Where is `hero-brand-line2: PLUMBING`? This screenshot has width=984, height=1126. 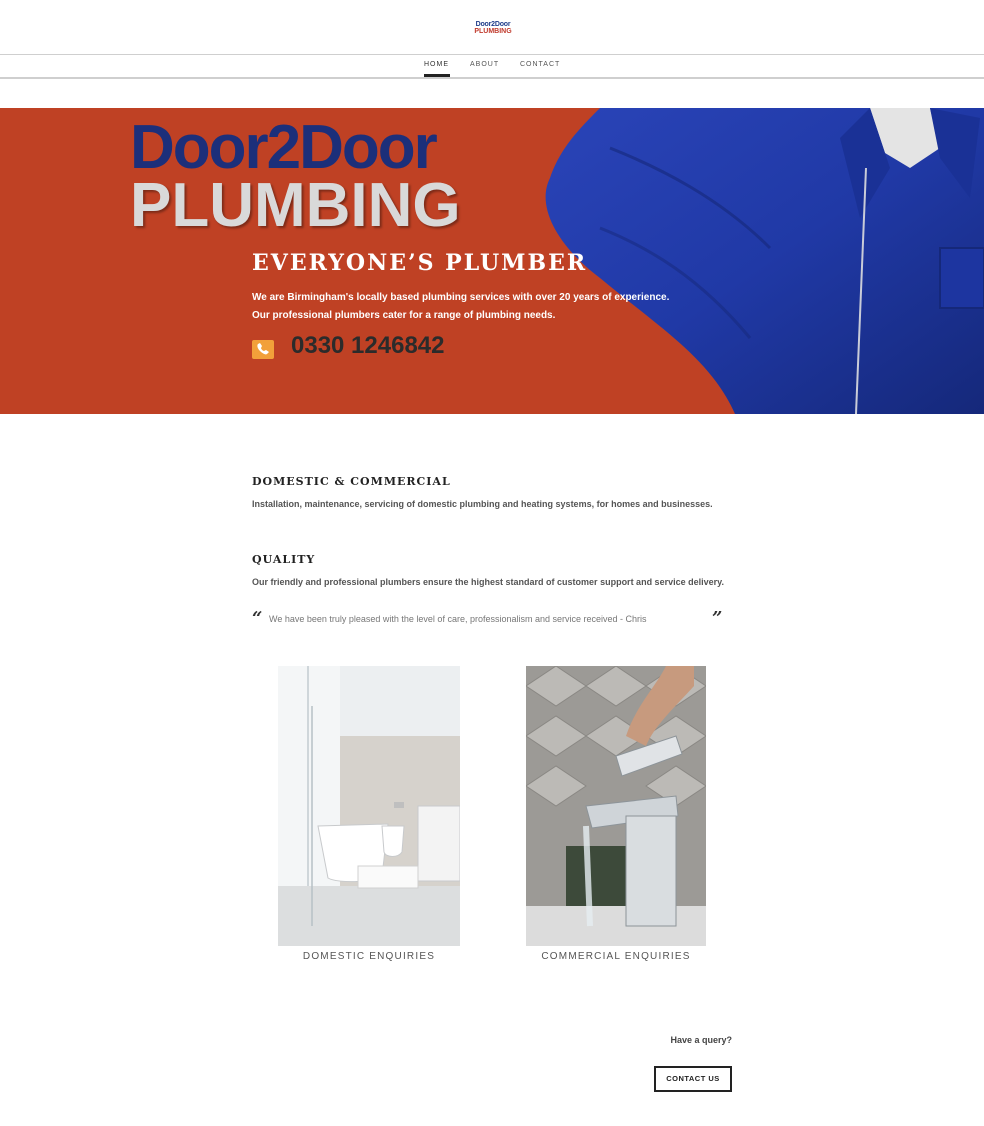
hero-brand-line2: PLUMBING is located at coordinates (295, 205).